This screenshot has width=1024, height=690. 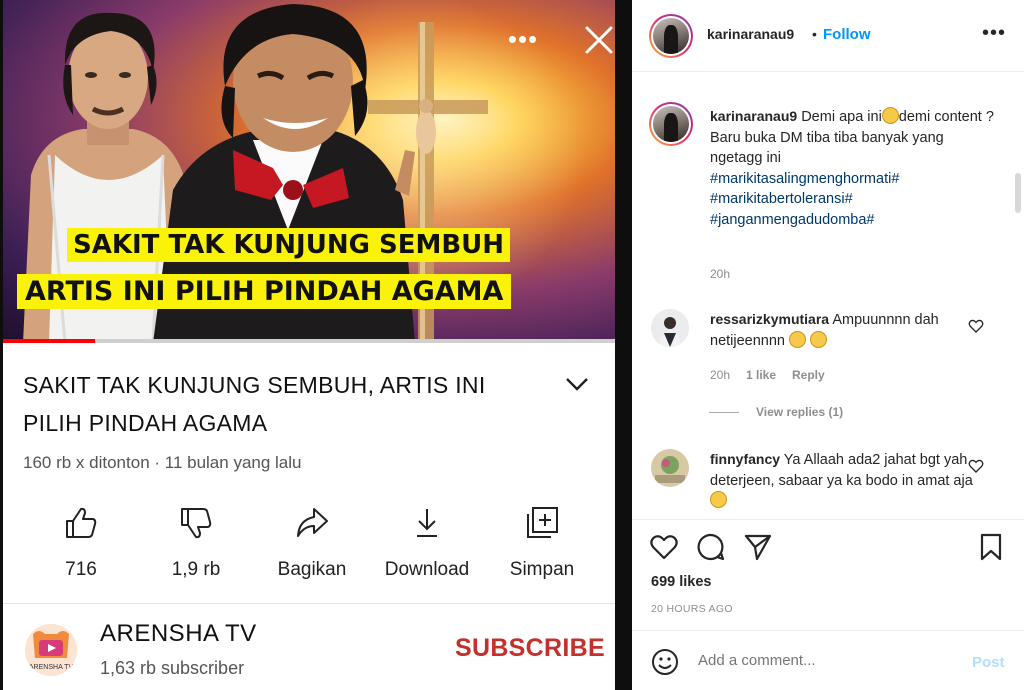 What do you see at coordinates (828, 660) in the screenshot?
I see `add-comment-input` at bounding box center [828, 660].